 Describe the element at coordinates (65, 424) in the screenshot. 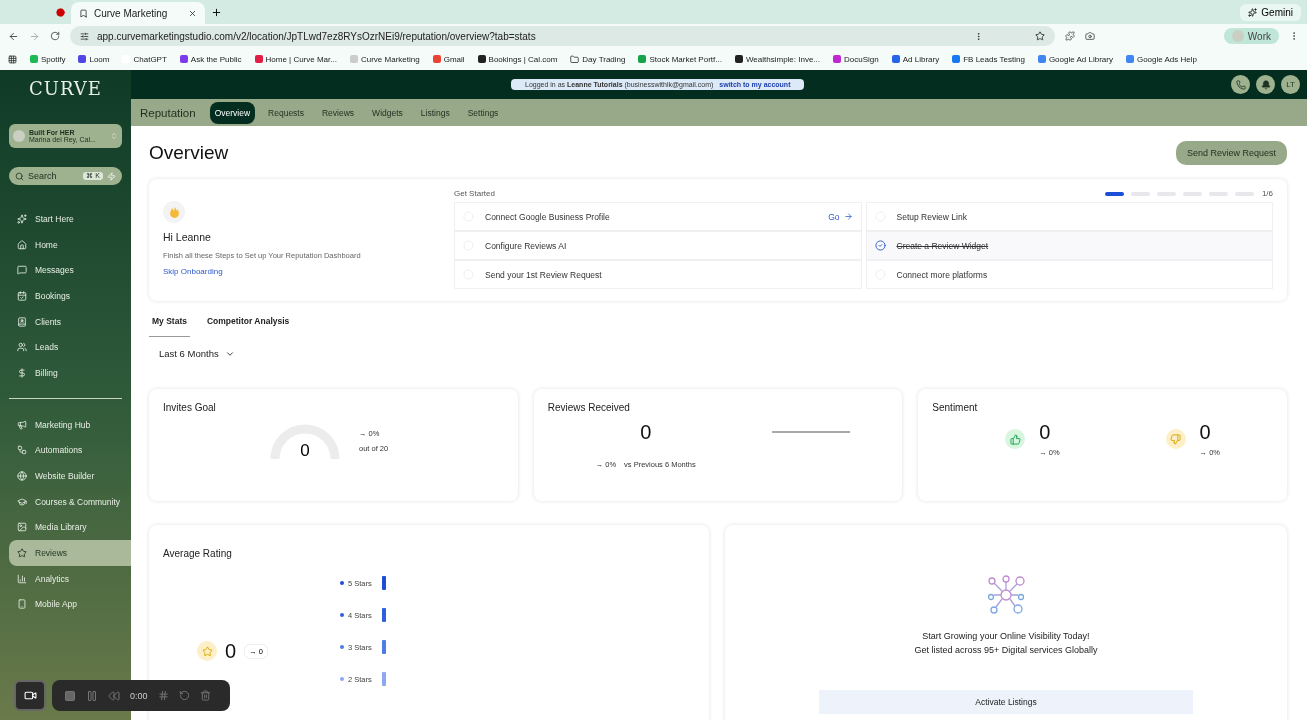

I see `sidebar-item: Marketing Hub` at that location.